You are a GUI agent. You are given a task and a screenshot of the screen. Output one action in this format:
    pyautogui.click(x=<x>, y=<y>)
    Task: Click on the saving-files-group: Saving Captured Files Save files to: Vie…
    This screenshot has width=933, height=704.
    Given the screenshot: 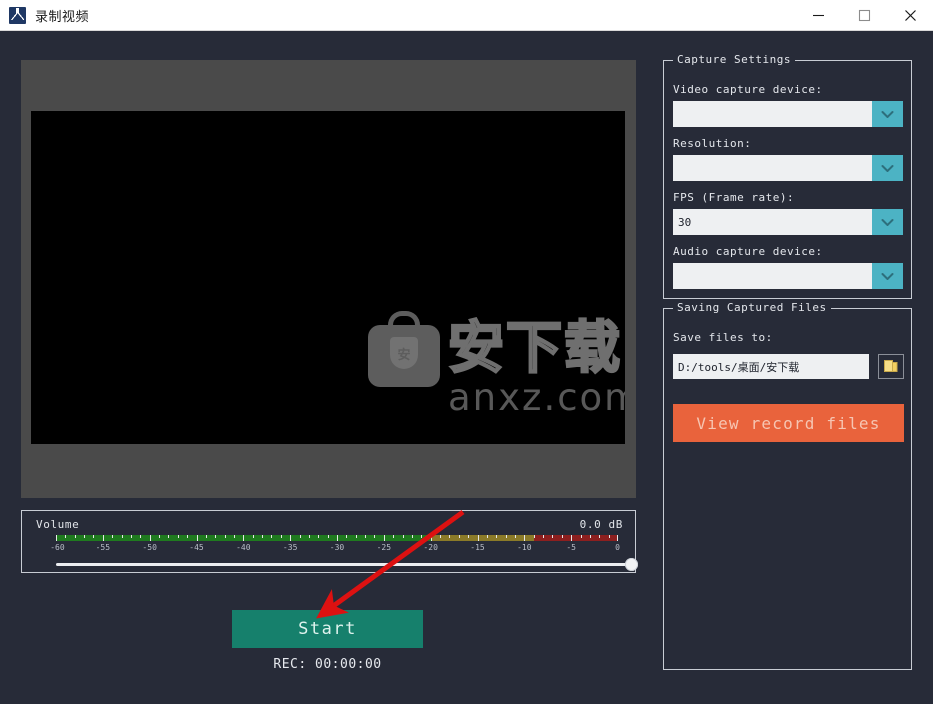 What is the action you would take?
    pyautogui.click(x=787, y=485)
    